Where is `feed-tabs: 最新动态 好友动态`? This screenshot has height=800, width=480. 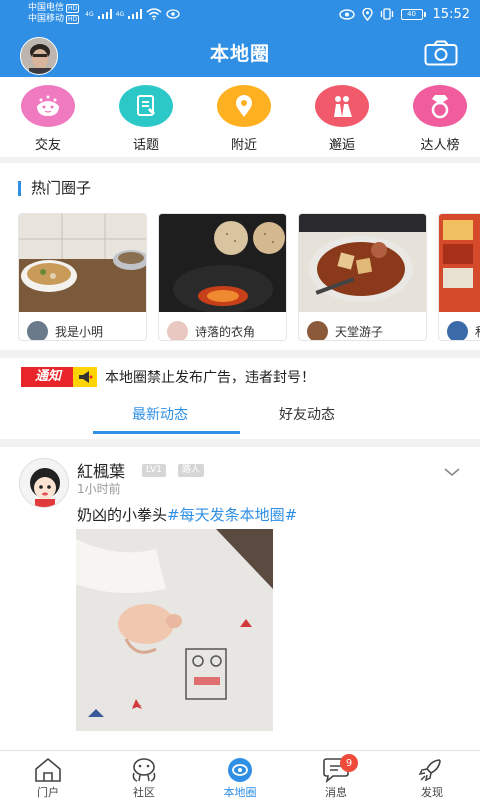 feed-tabs: 最新动态 好友动态 is located at coordinates (240, 417).